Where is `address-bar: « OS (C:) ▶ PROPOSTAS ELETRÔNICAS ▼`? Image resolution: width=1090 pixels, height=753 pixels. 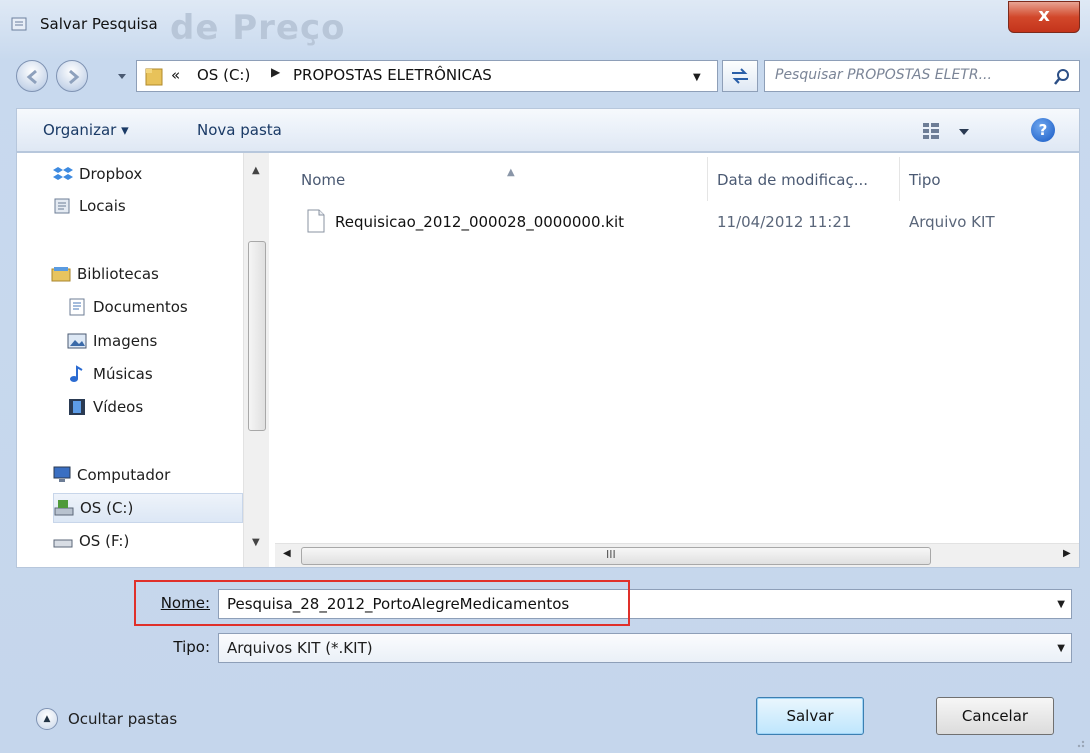
address-bar: « OS (C:) ▶ PROPOSTAS ELETRÔNICAS ▼ is located at coordinates (427, 76).